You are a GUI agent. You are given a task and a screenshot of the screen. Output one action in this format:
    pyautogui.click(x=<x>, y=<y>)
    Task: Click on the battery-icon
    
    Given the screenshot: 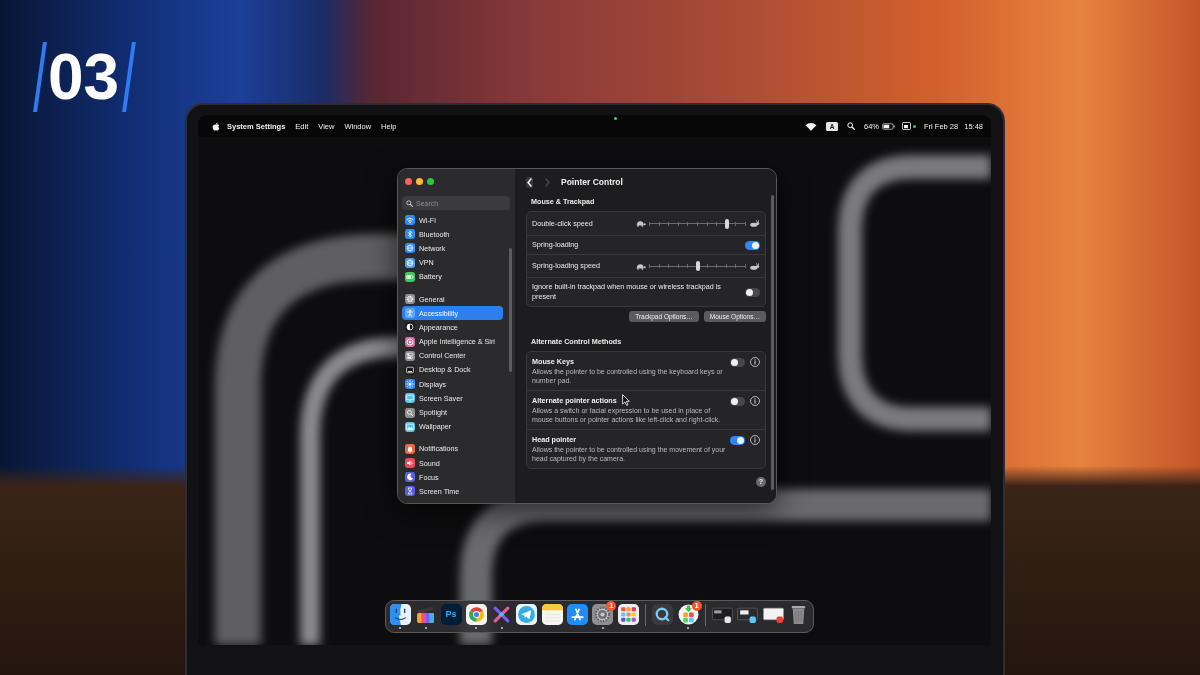 What is the action you would take?
    pyautogui.click(x=889, y=126)
    